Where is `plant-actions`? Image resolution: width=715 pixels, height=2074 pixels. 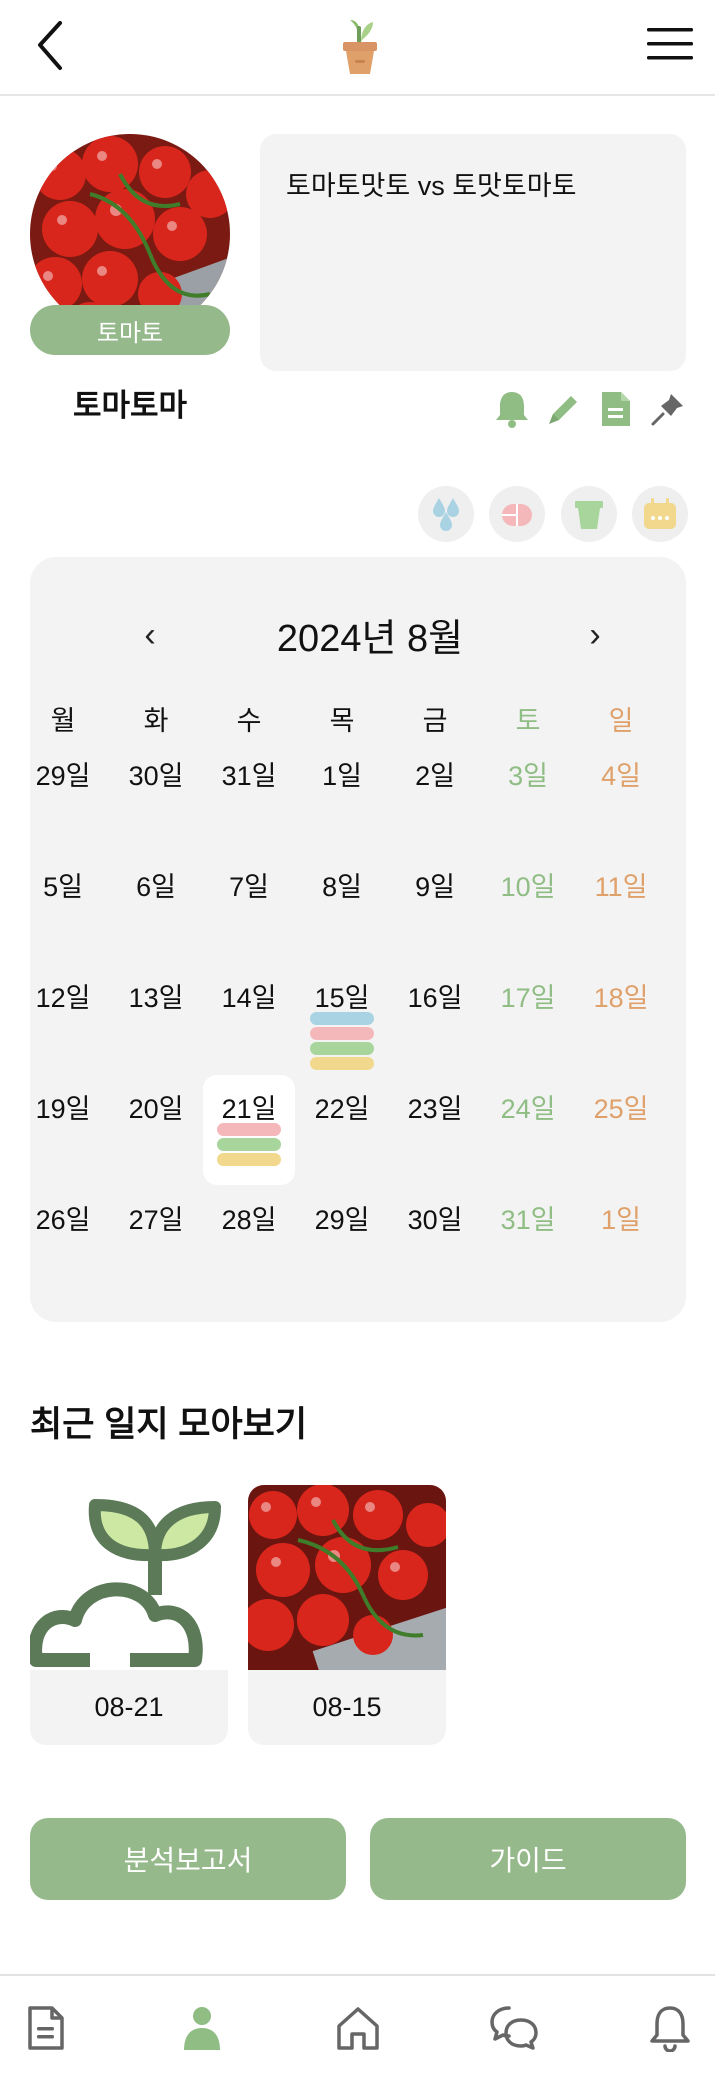
plant-actions is located at coordinates (590, 409).